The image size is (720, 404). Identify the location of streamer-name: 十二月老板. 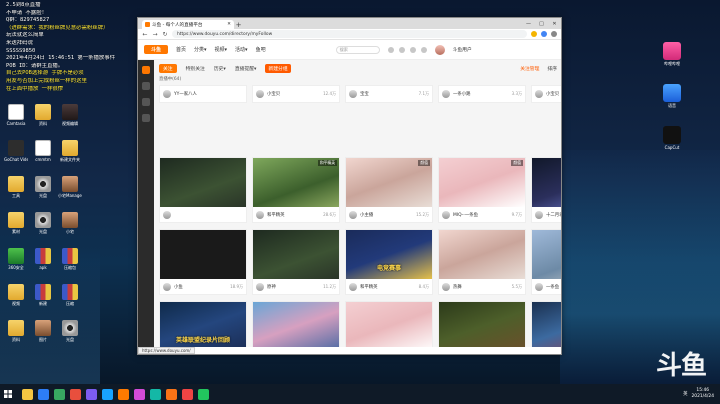
(553, 215).